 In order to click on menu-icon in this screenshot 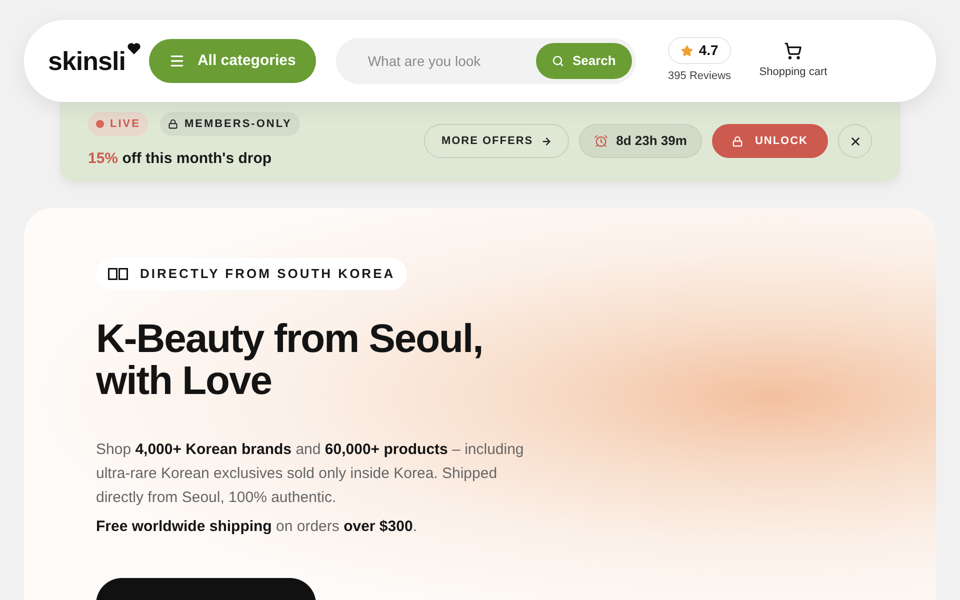, I will do `click(177, 61)`.